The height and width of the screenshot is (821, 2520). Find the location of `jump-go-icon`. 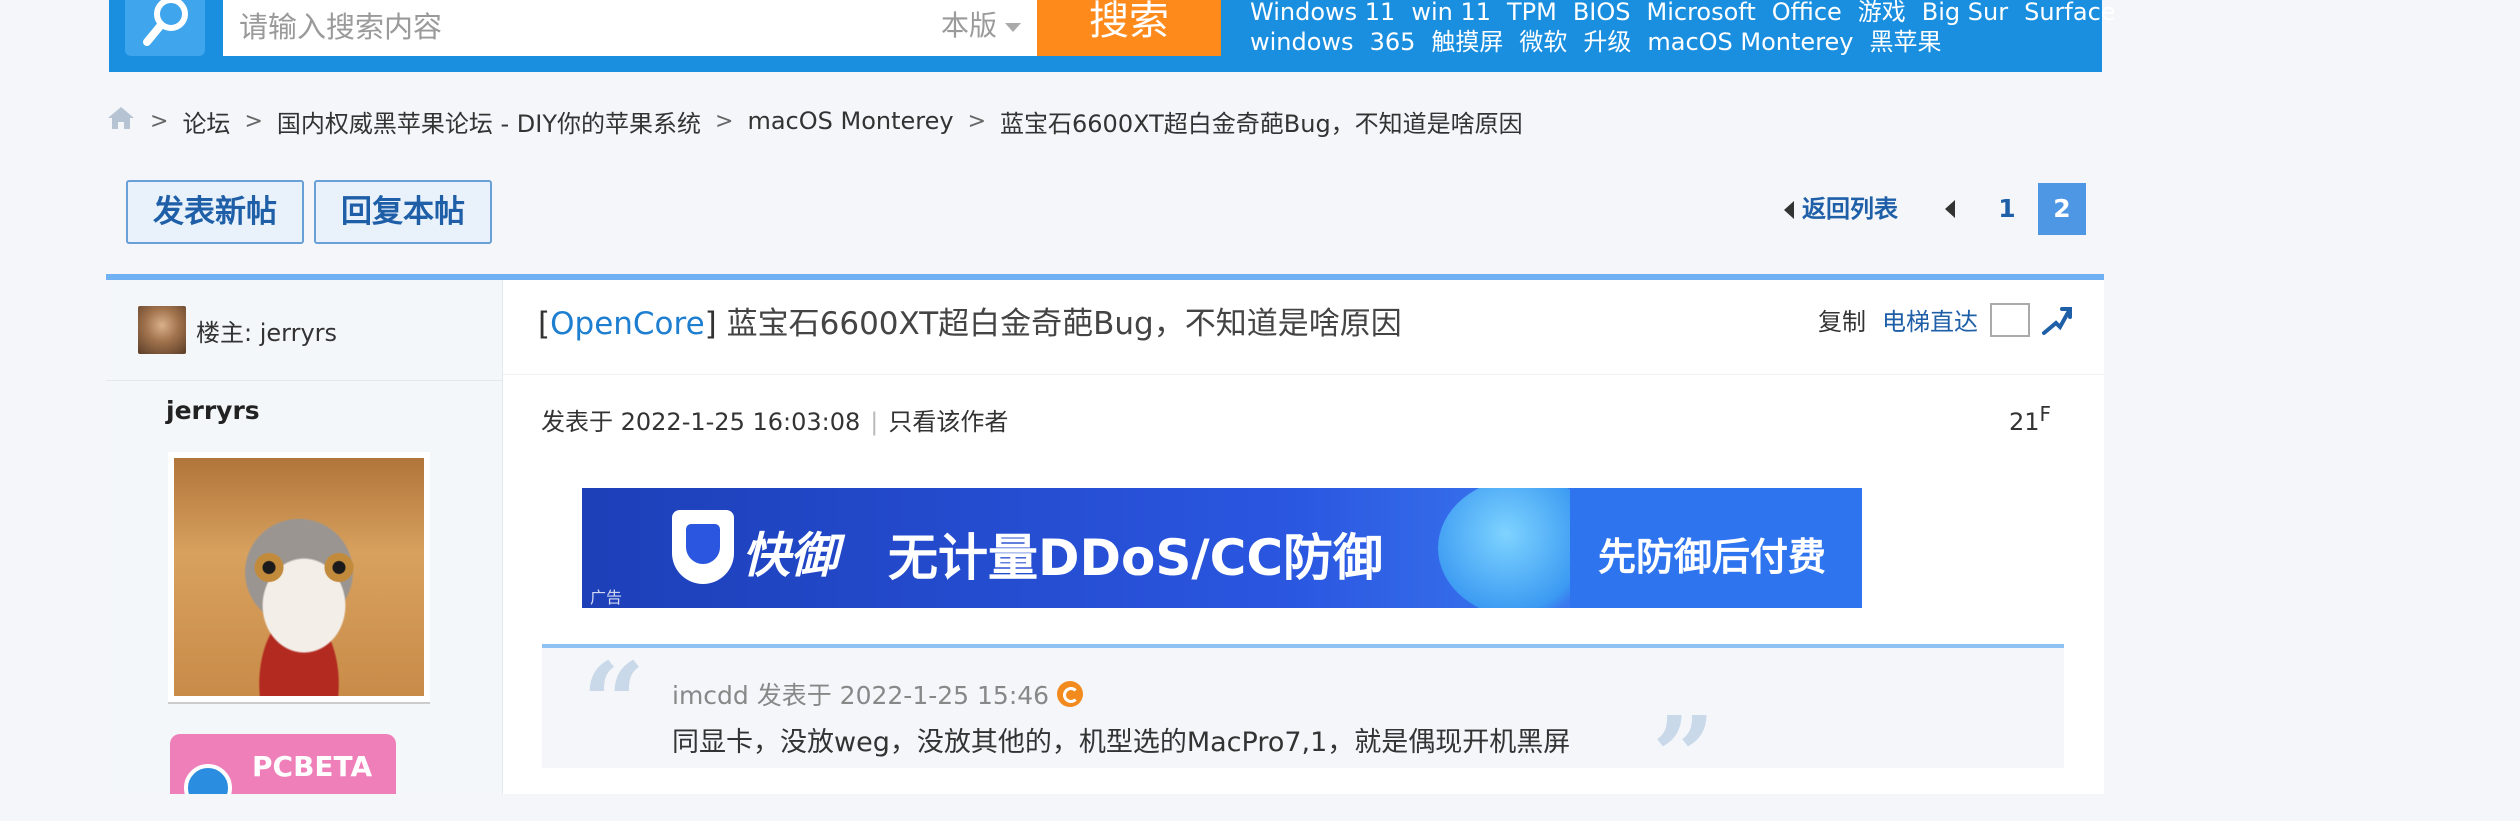

jump-go-icon is located at coordinates (2057, 320).